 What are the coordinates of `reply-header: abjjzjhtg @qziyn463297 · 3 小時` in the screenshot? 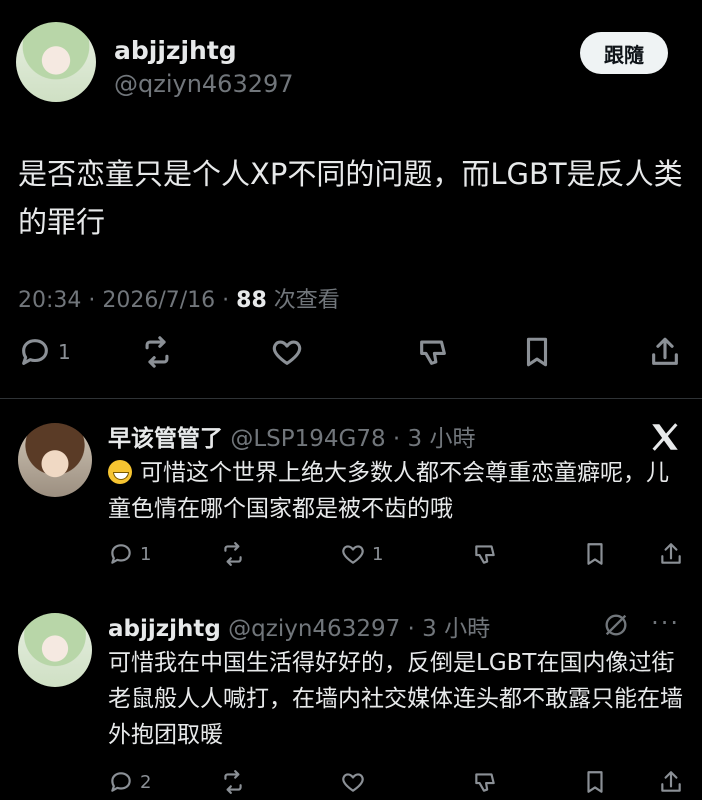 It's located at (299, 626).